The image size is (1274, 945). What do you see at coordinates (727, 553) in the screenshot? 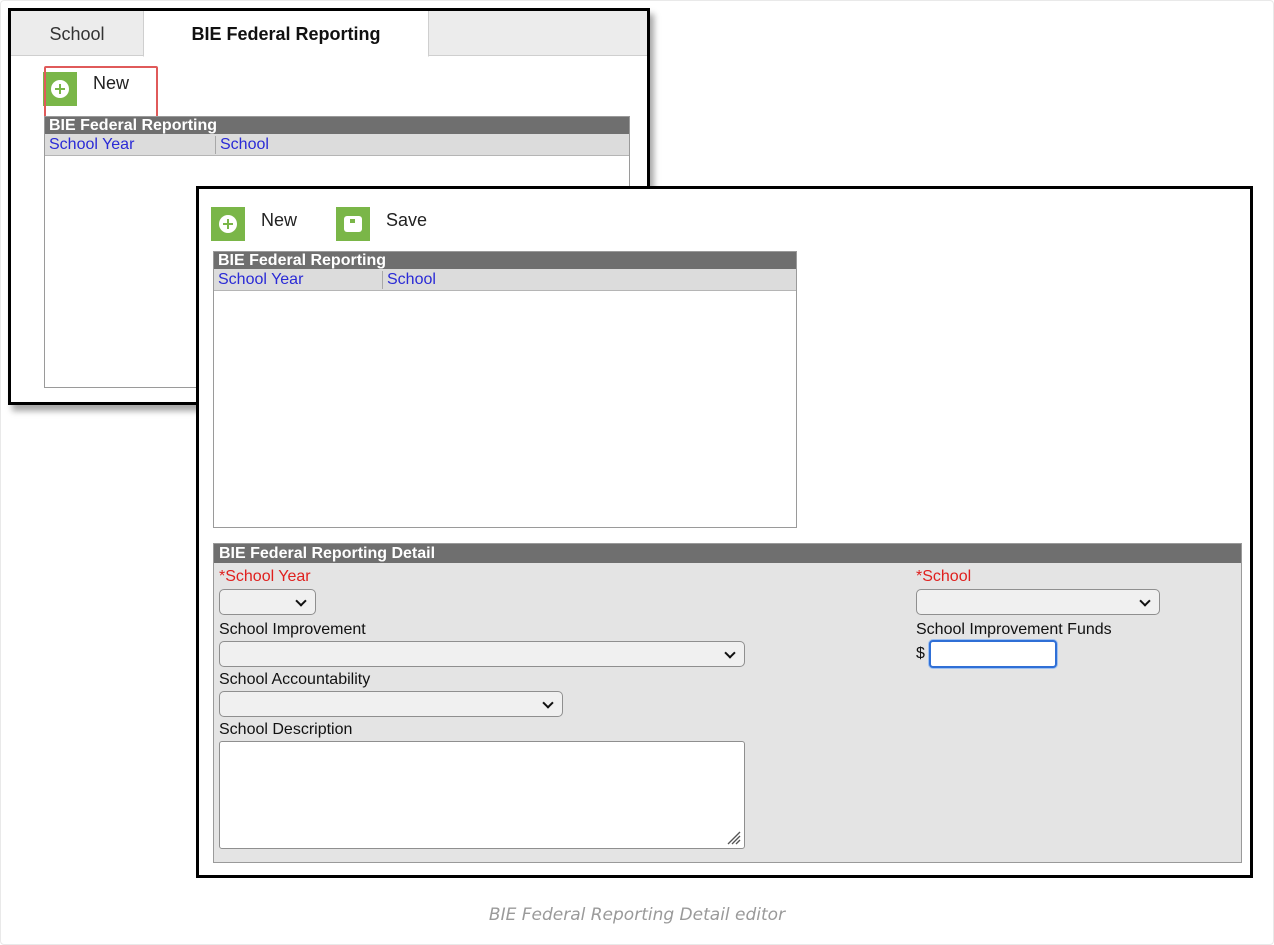
I see `detail-title: BIE Federal Reporting Detail` at bounding box center [727, 553].